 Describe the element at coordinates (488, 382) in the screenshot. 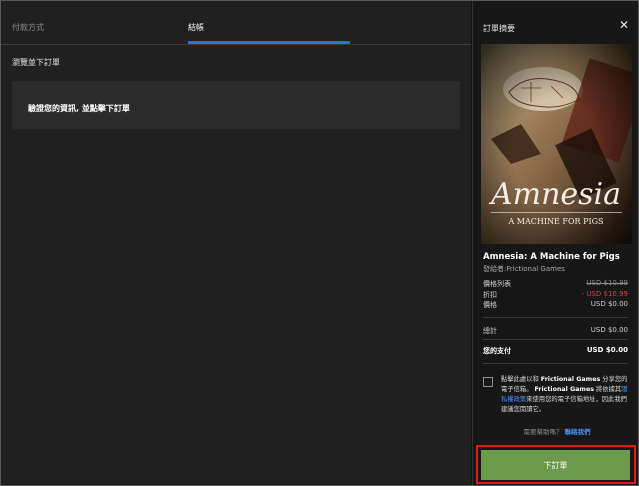

I see `email-consent-checkbox` at that location.